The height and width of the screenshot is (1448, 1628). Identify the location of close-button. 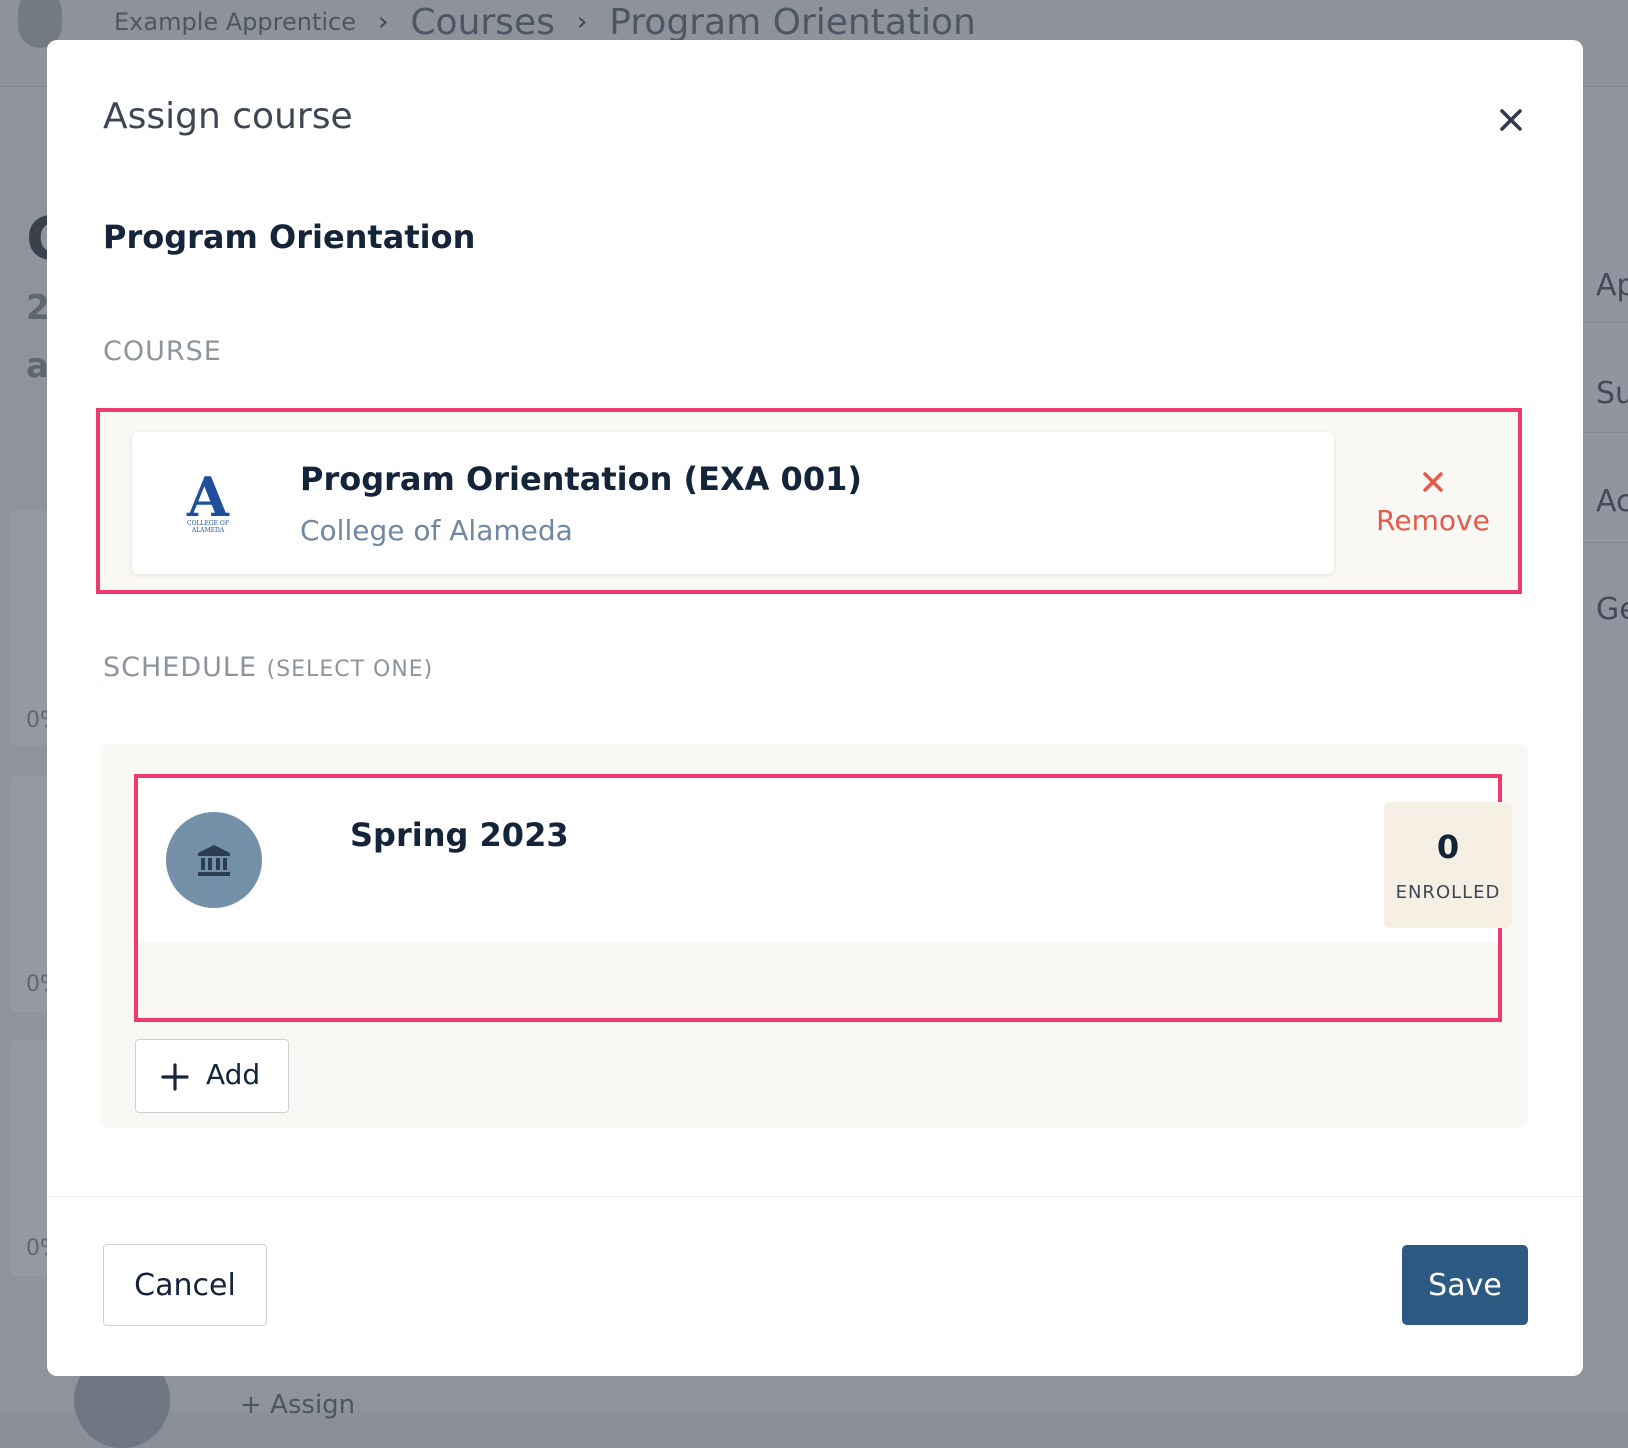
(1511, 120).